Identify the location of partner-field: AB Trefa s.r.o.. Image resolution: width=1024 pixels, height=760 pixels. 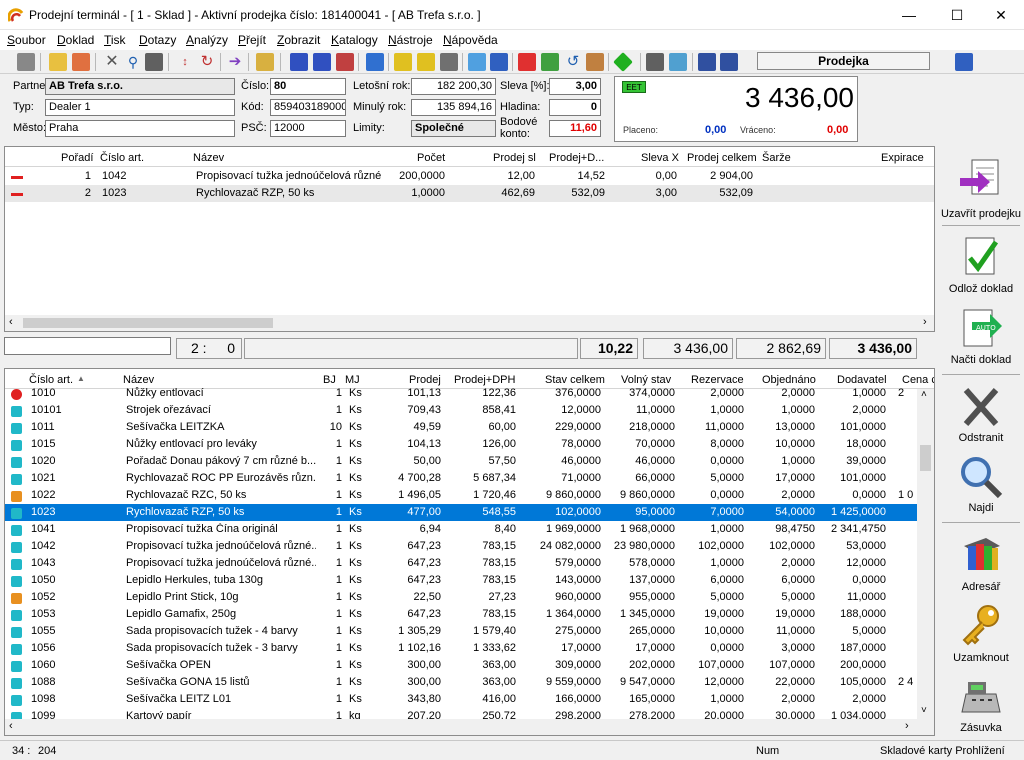
(140, 86).